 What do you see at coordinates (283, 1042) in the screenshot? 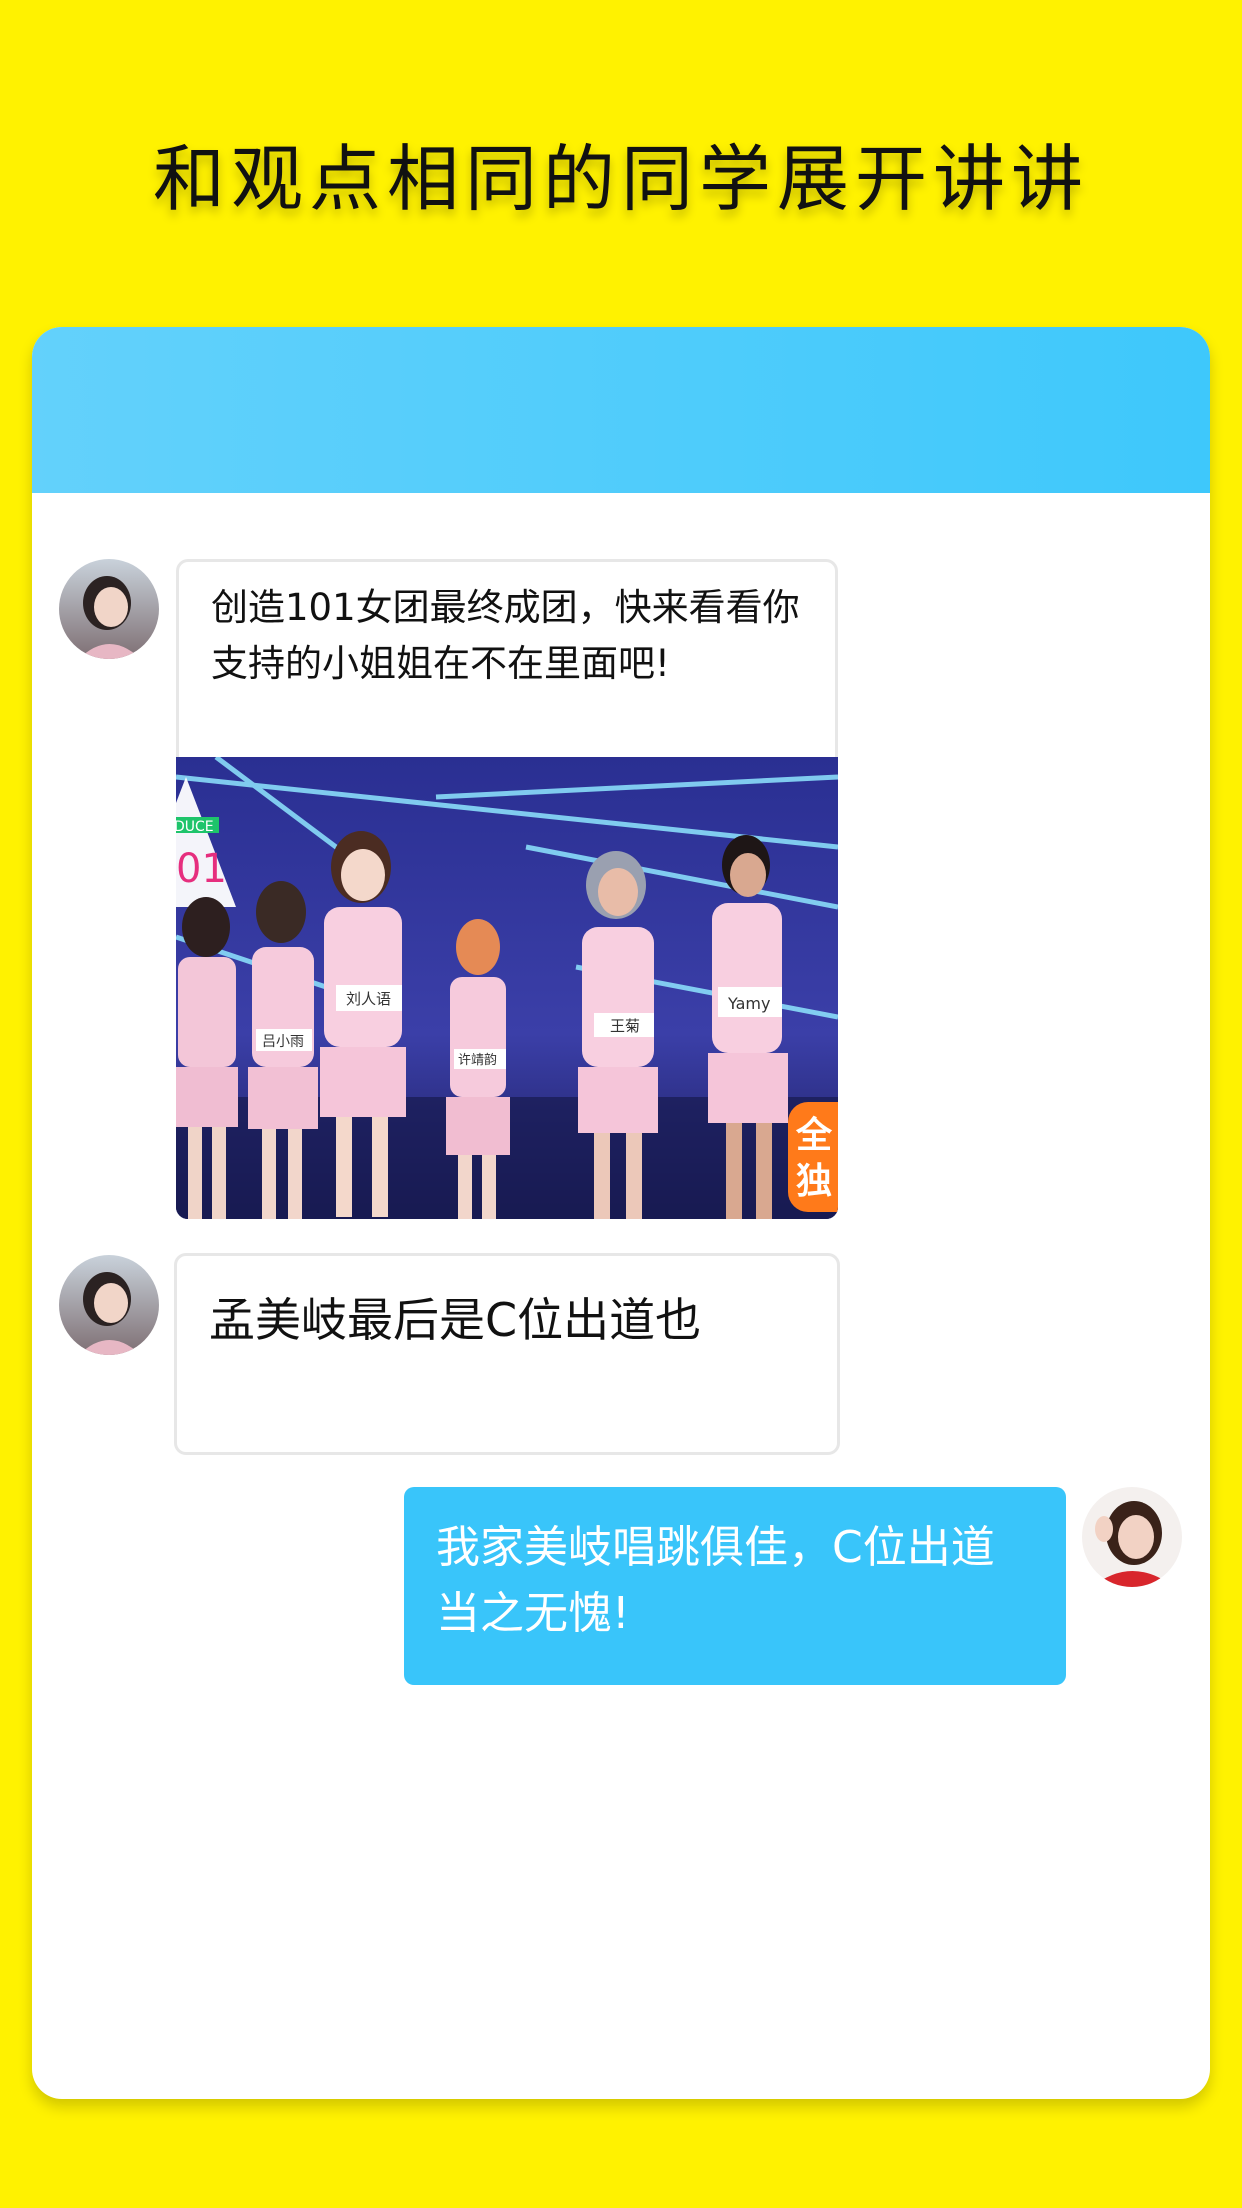
I see `svg-text: 吕小雨` at bounding box center [283, 1042].